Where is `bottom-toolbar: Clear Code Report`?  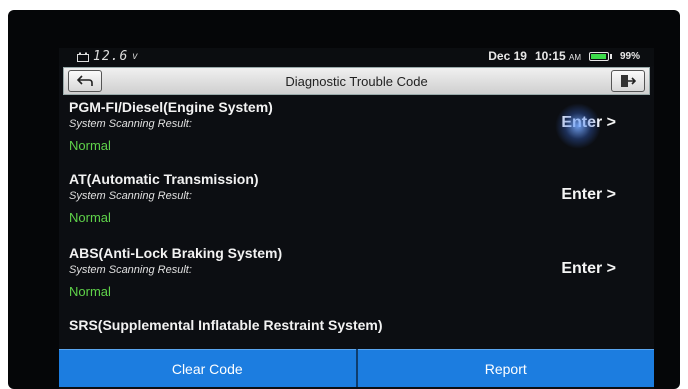
bottom-toolbar: Clear Code Report is located at coordinates (356, 368).